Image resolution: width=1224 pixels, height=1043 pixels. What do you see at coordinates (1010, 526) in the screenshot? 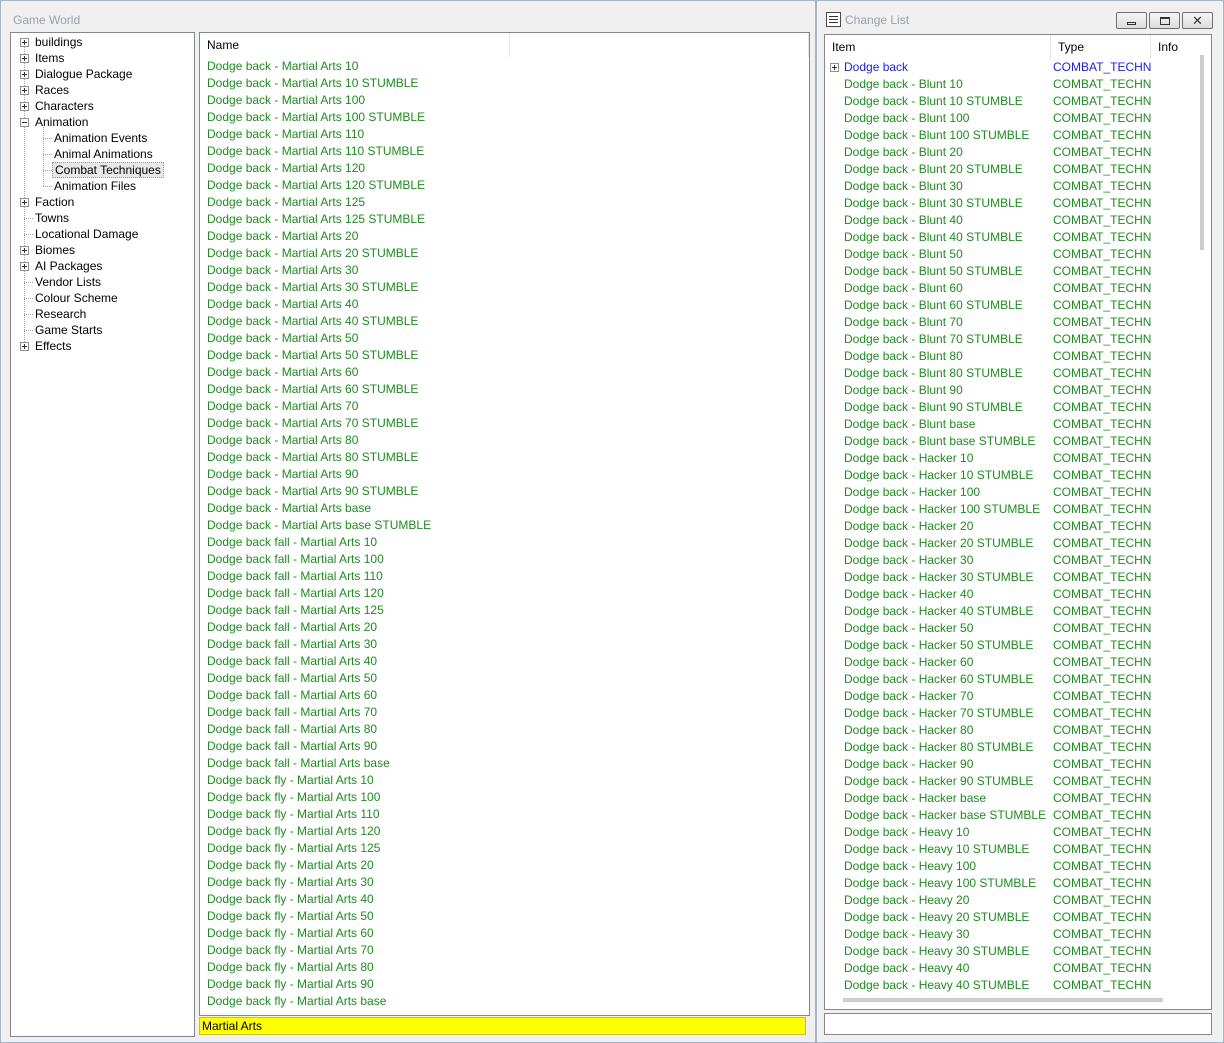
I see `table-row: Dodge back - Hacker 20 COMBAT_TECHNIQ` at bounding box center [1010, 526].